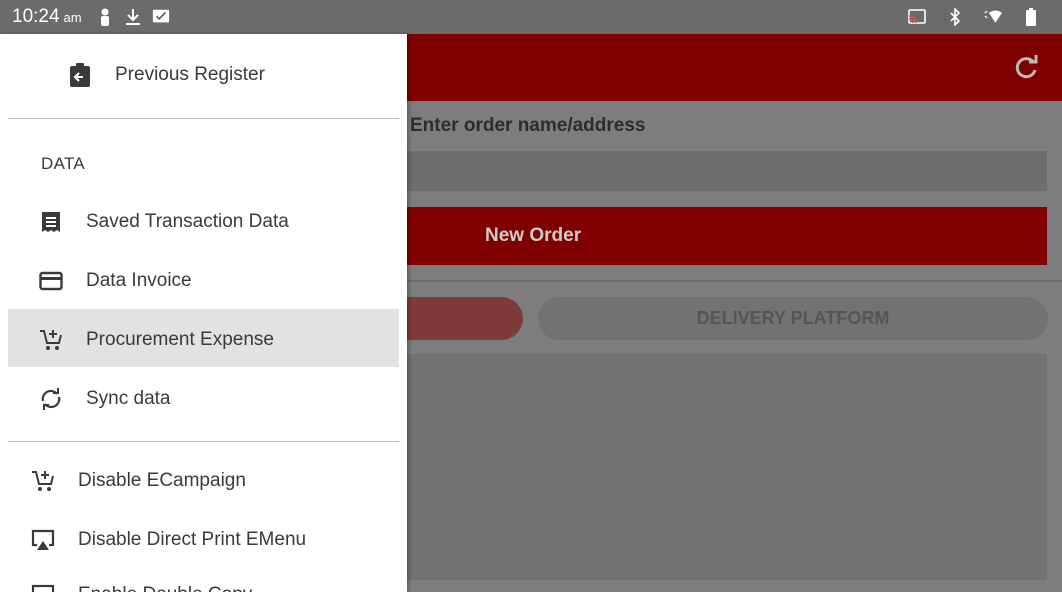 The width and height of the screenshot is (1062, 592). Describe the element at coordinates (793, 318) in the screenshot. I see `tab-delivery-platform: DELIVERY PLATFORM` at that location.